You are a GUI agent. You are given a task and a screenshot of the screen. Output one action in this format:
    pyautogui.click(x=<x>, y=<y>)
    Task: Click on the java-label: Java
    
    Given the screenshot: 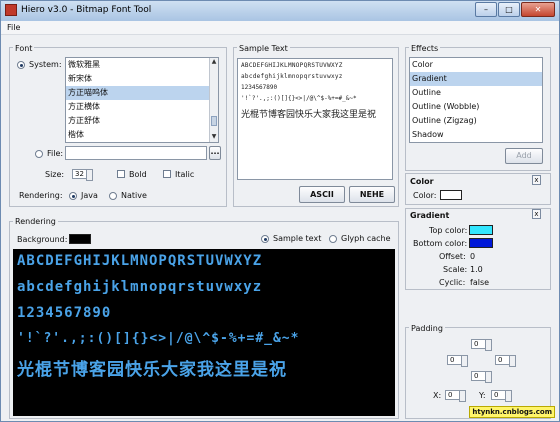 What is the action you would take?
    pyautogui.click(x=89, y=195)
    